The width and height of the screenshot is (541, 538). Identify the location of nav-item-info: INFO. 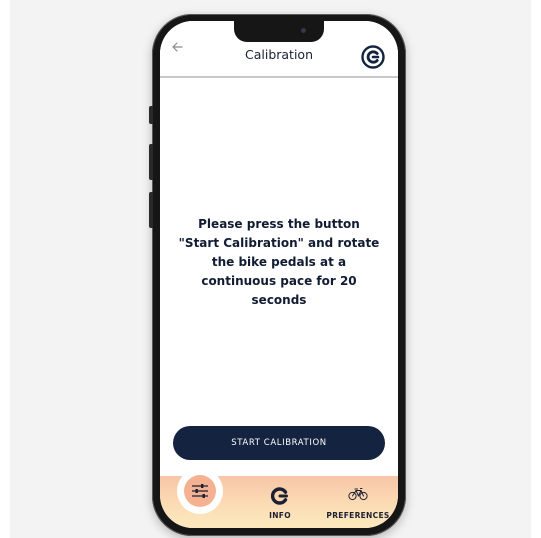
(280, 502).